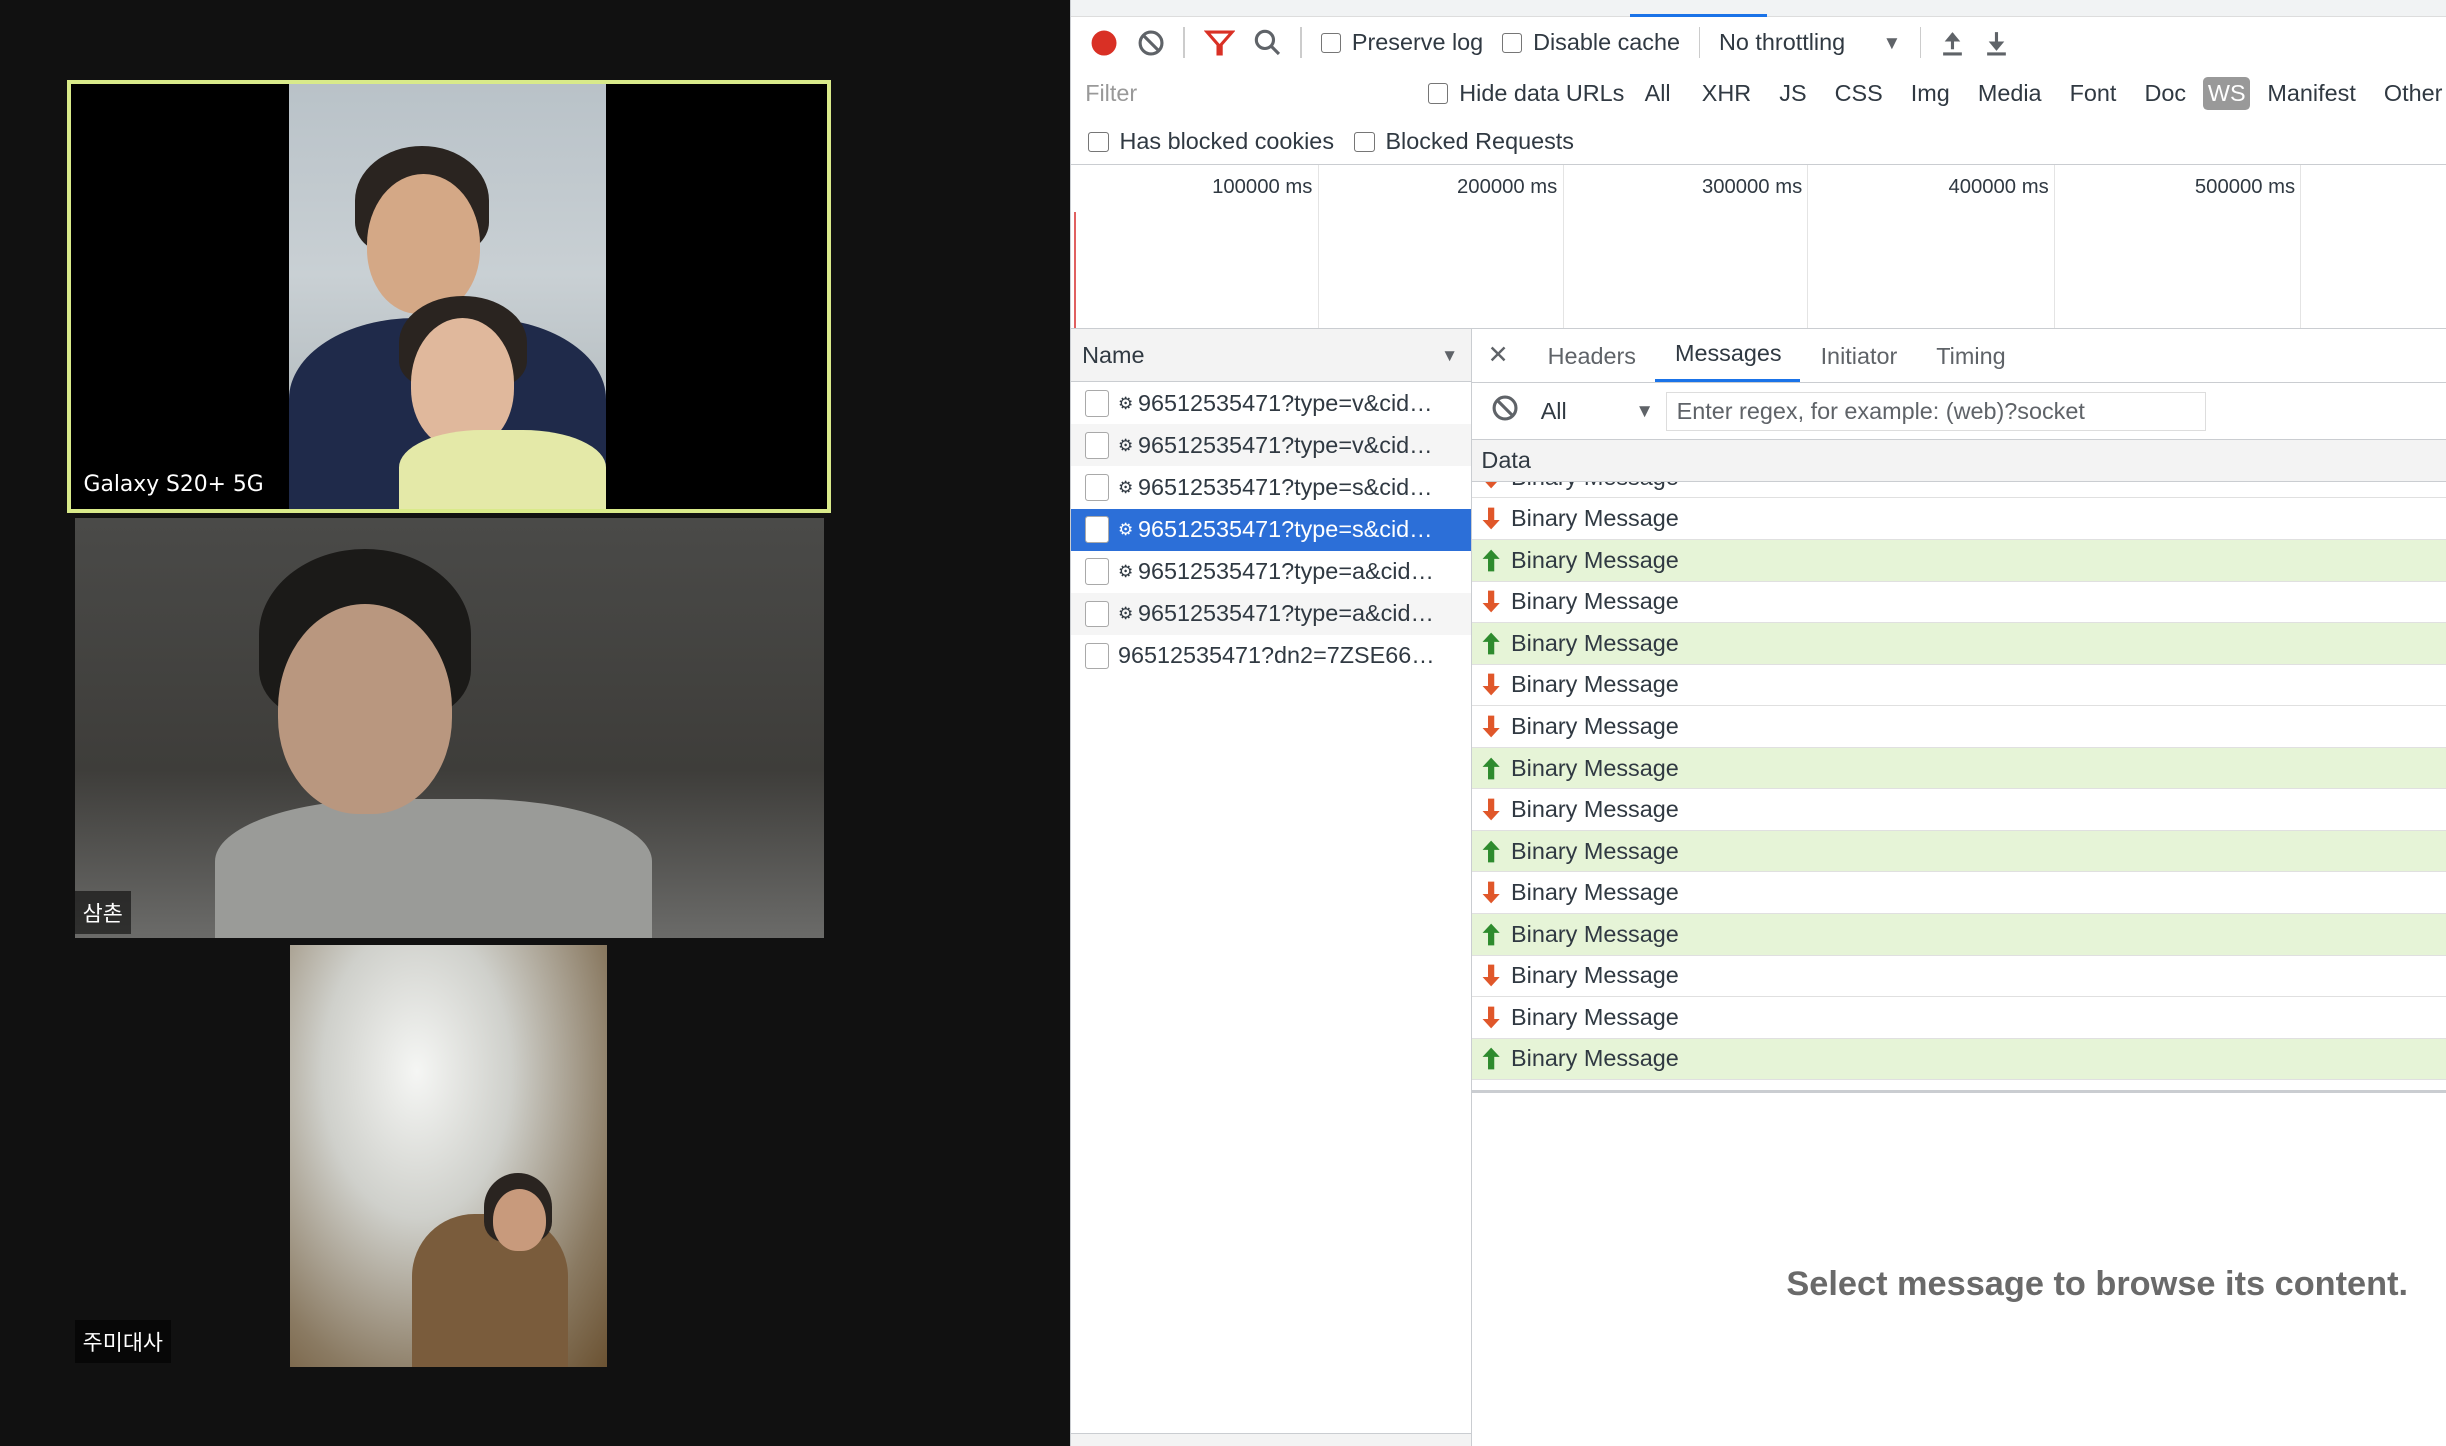 The height and width of the screenshot is (1446, 2446). I want to click on type-filter-css: CSS, so click(1858, 93).